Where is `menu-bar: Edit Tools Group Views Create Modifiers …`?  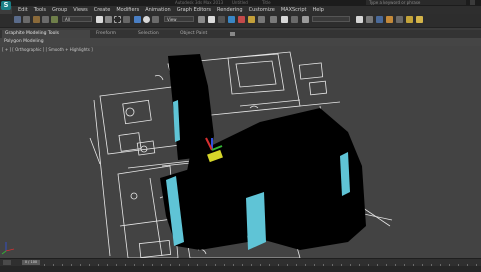 menu-bar: Edit Tools Group Views Create Modifiers … is located at coordinates (246, 10).